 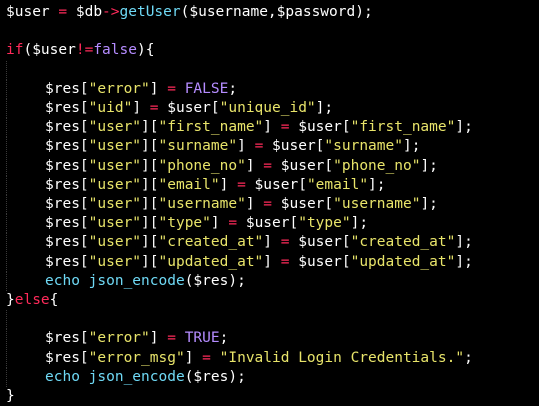 What do you see at coordinates (215, 377) in the screenshot?
I see `code-token: ($res);` at bounding box center [215, 377].